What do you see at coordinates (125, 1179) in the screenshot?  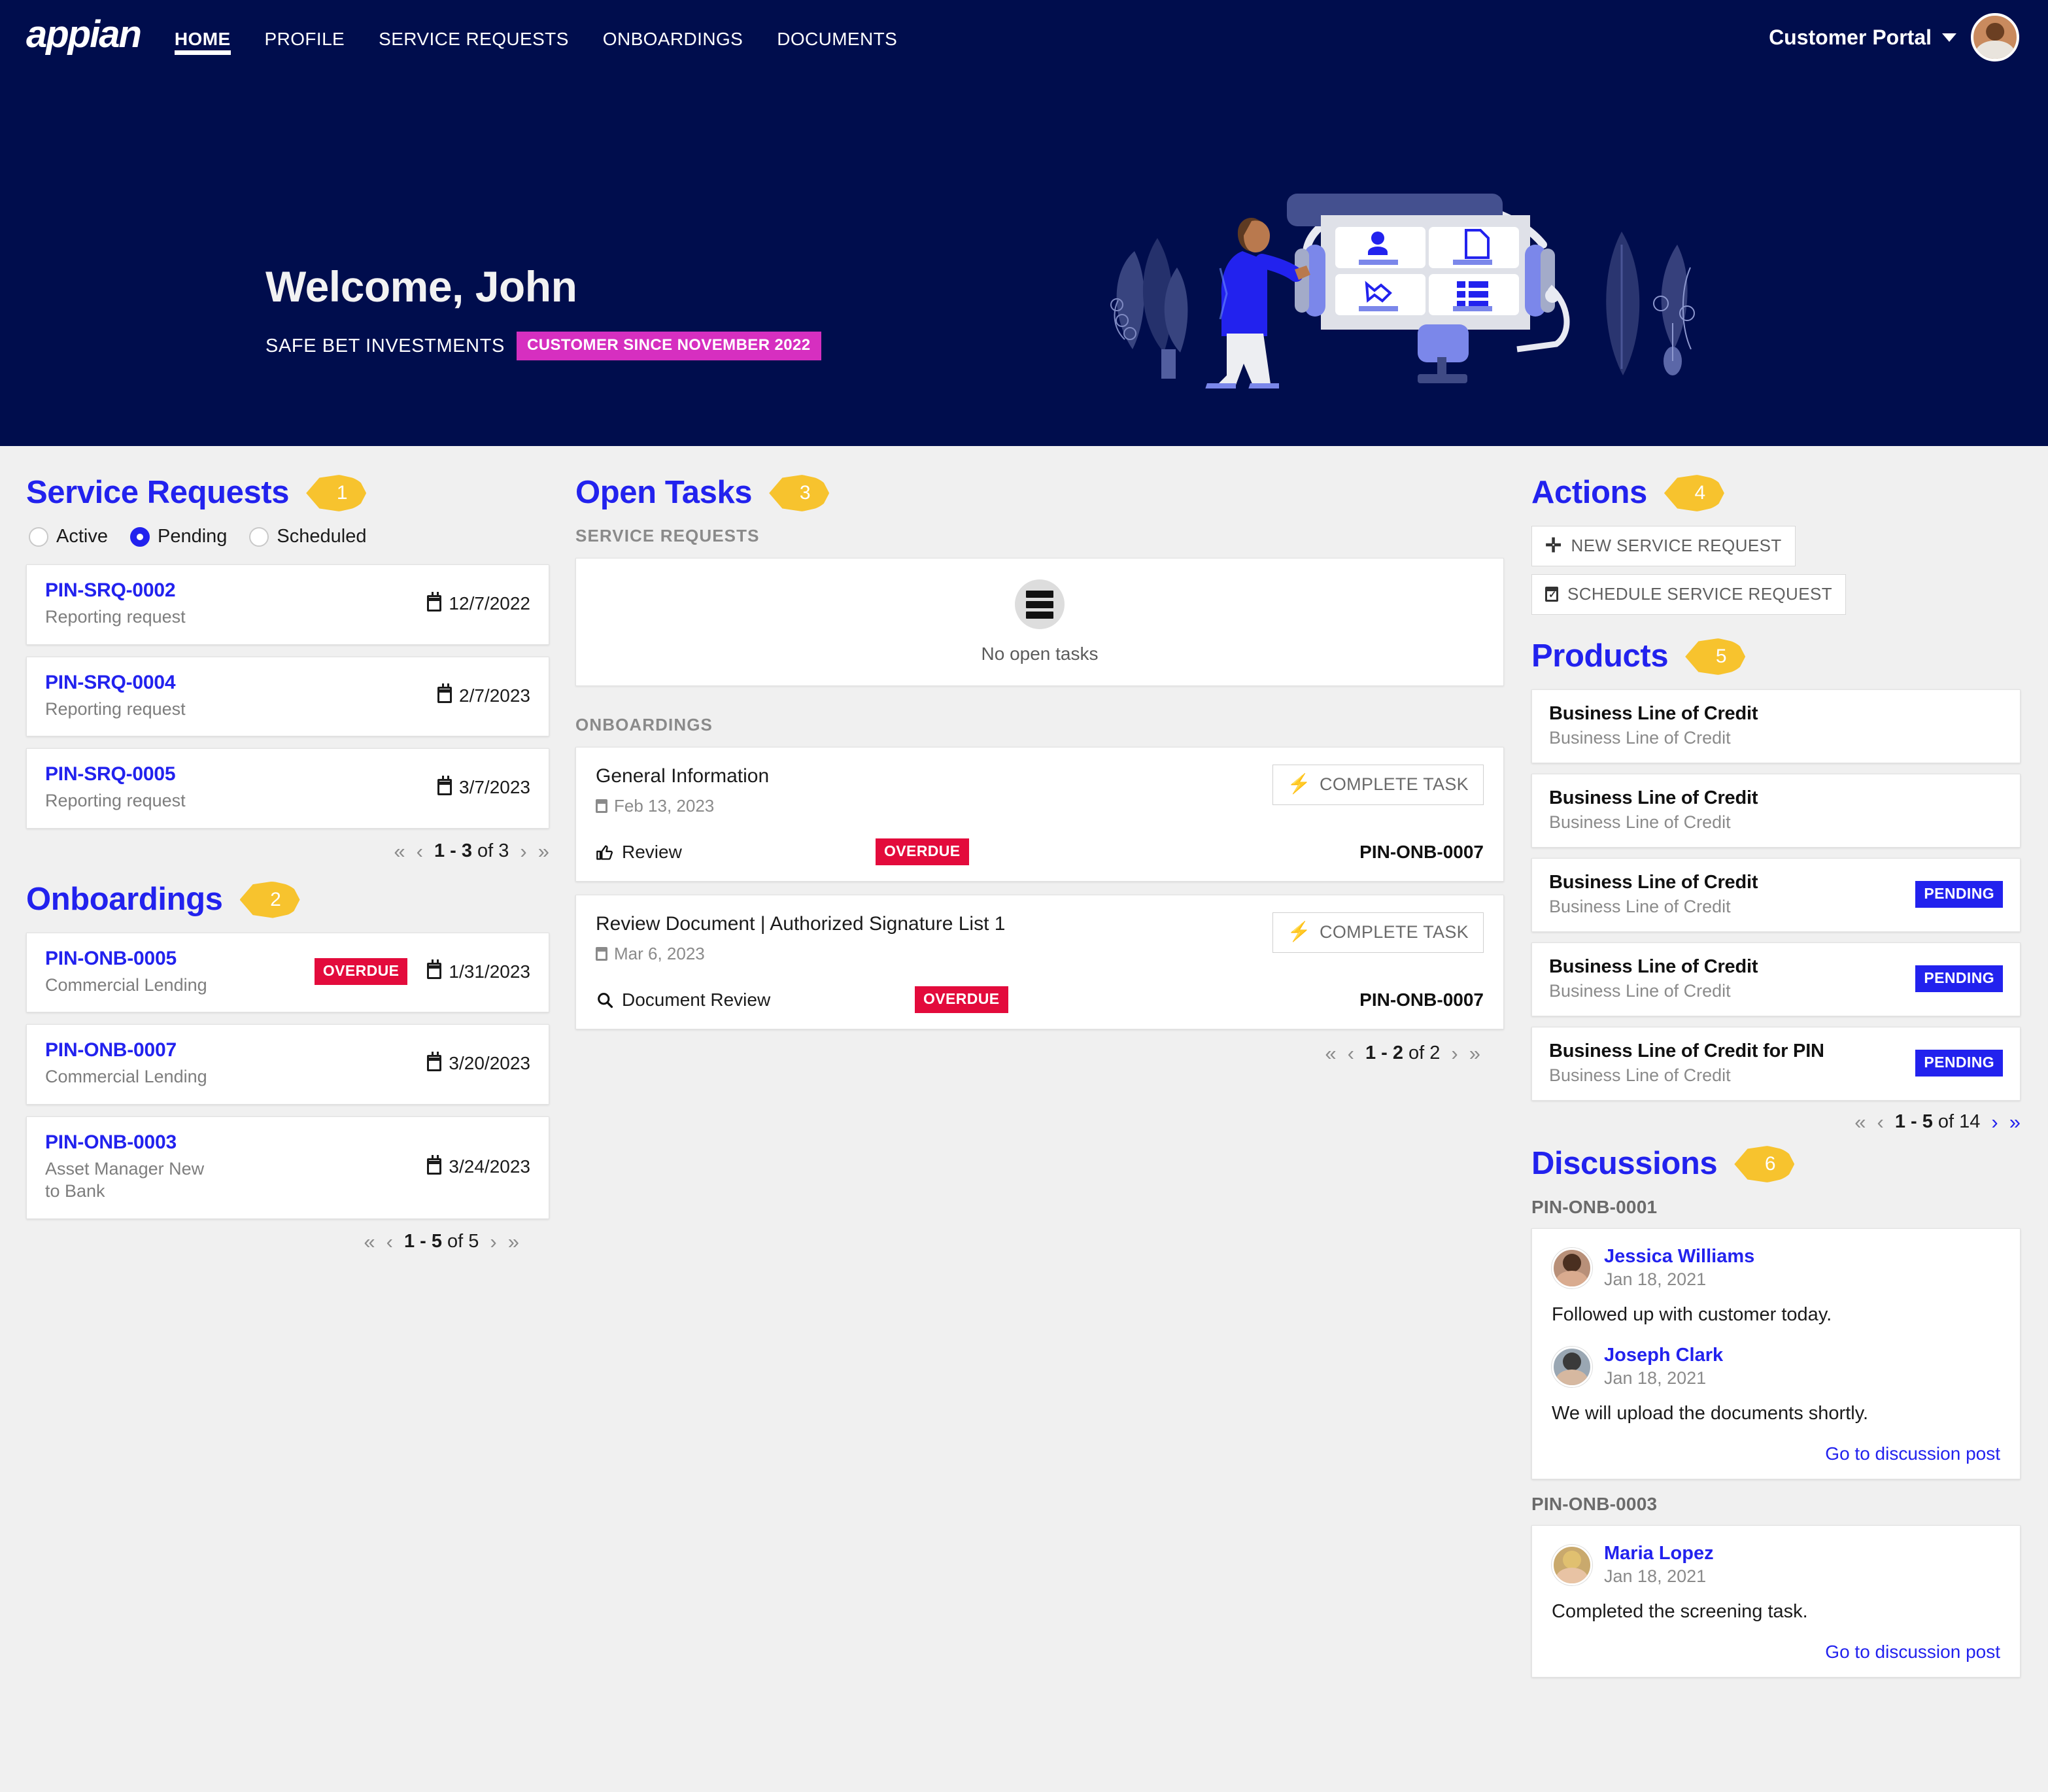 I see `onboarding-type: Asset Manager New to Bank` at bounding box center [125, 1179].